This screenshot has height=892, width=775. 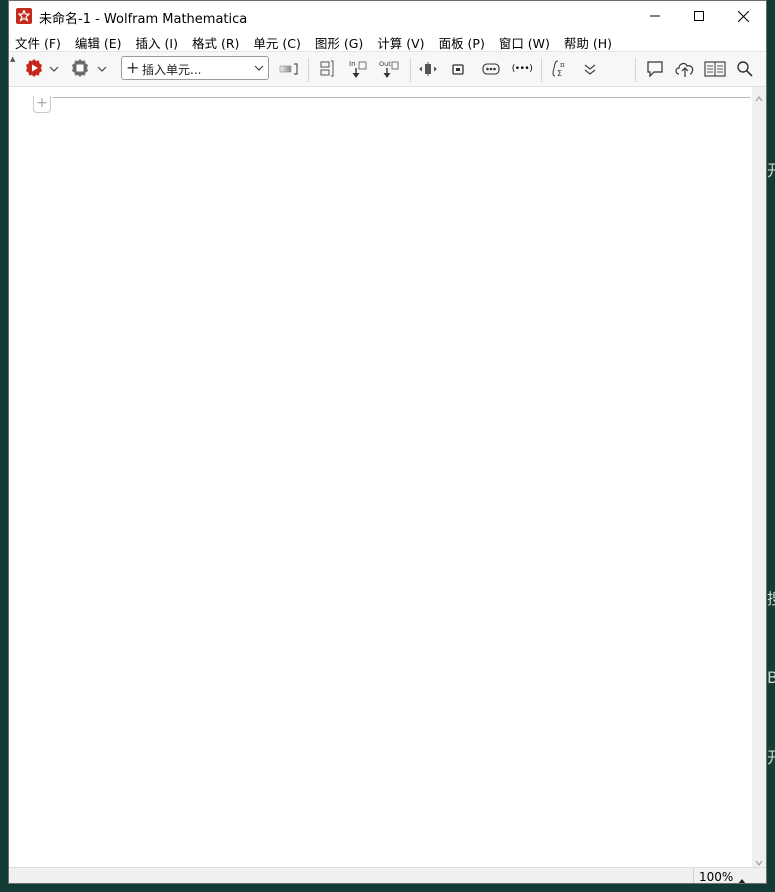 I want to click on evaluate-icon, so click(x=34, y=69).